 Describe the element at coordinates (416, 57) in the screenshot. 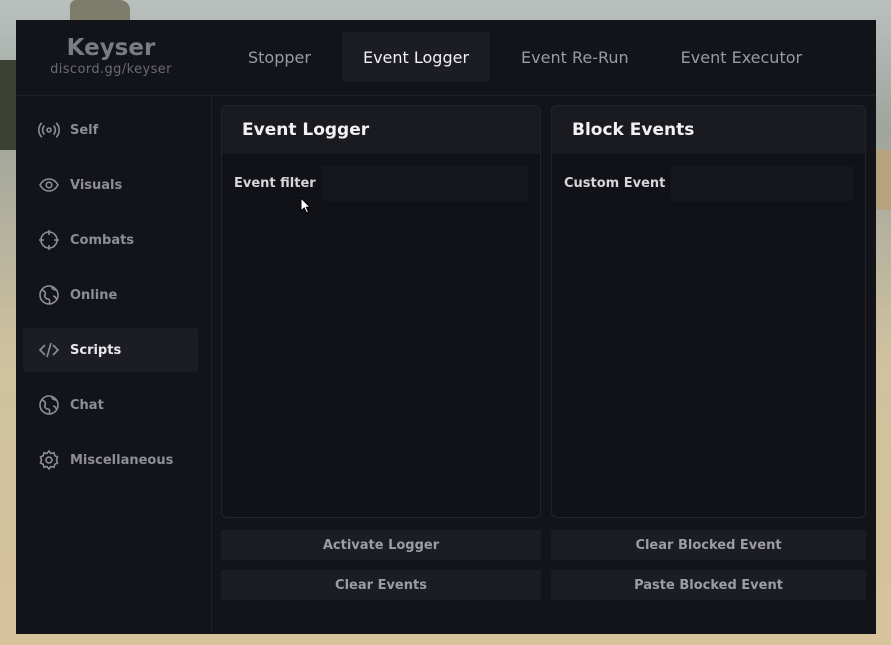

I see `tab-event-logger: Event Logger` at that location.